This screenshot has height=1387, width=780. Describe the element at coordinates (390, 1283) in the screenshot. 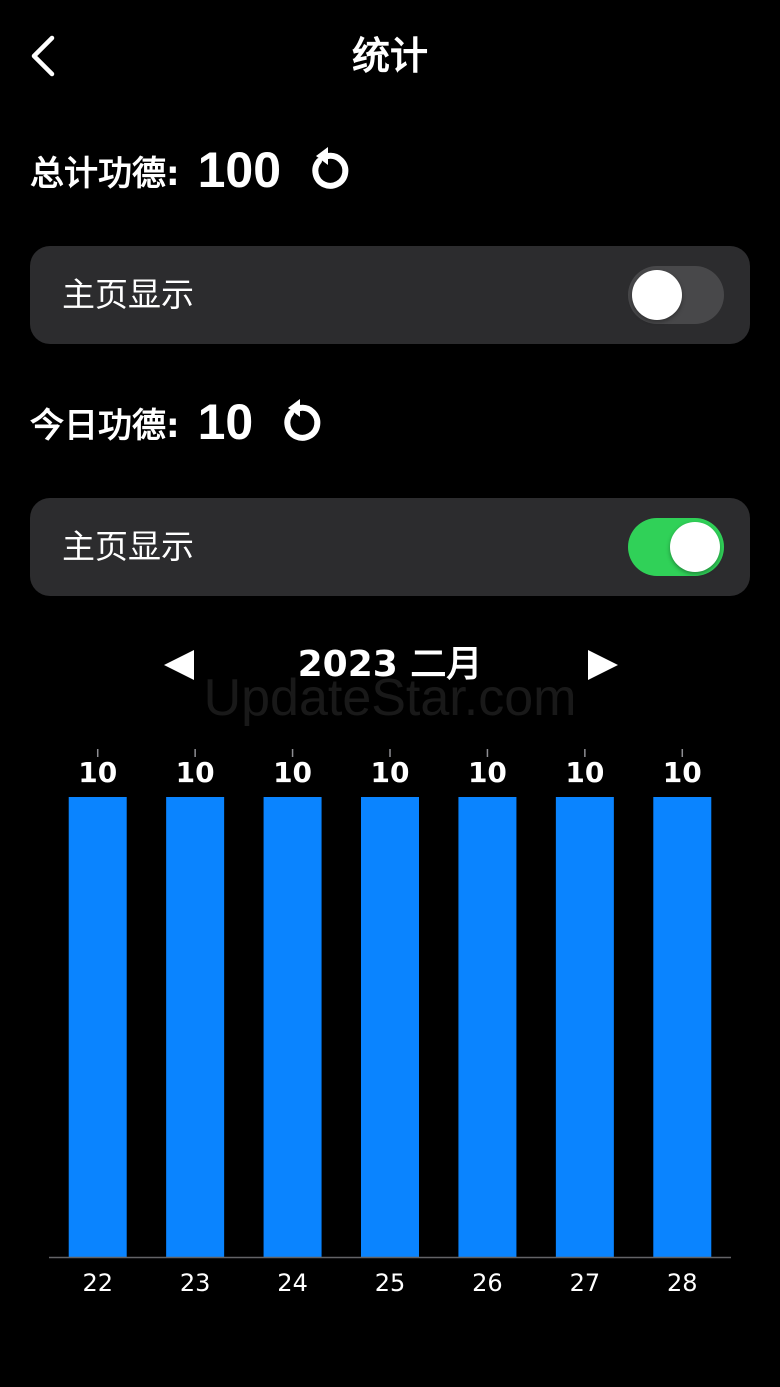

I see `x-tick-label: 25` at that location.